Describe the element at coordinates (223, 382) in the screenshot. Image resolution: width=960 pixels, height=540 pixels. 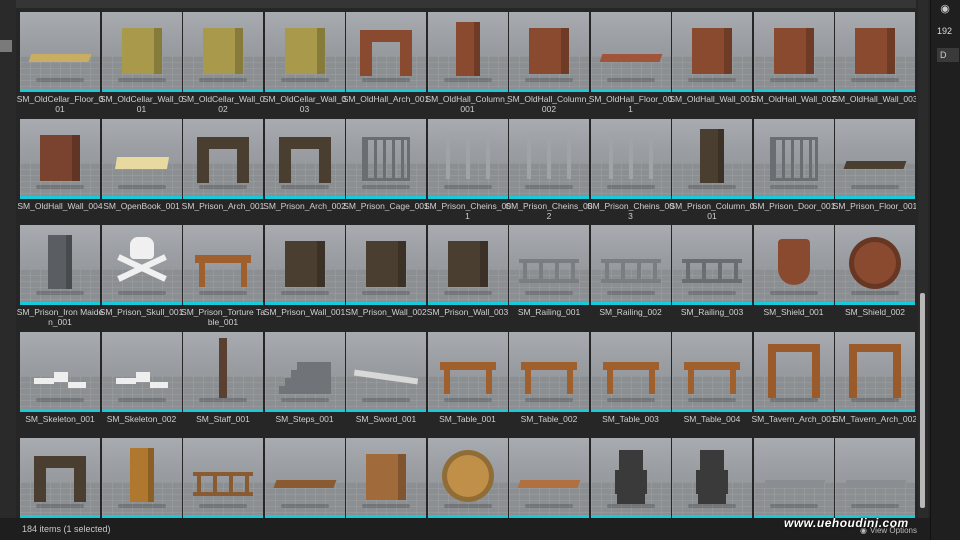
I see `asset-tile: SM_Staff_001` at that location.